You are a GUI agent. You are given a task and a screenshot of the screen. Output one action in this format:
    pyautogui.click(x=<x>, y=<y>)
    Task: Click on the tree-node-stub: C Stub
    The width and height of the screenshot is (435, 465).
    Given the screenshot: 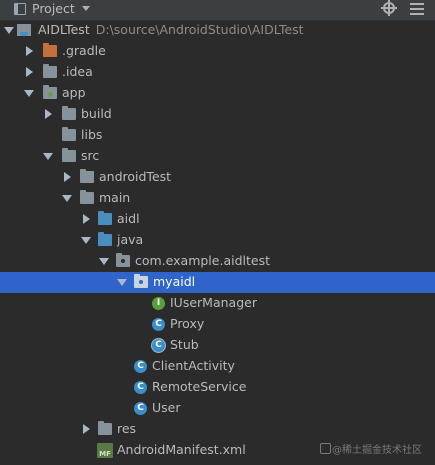 What is the action you would take?
    pyautogui.click(x=217, y=345)
    